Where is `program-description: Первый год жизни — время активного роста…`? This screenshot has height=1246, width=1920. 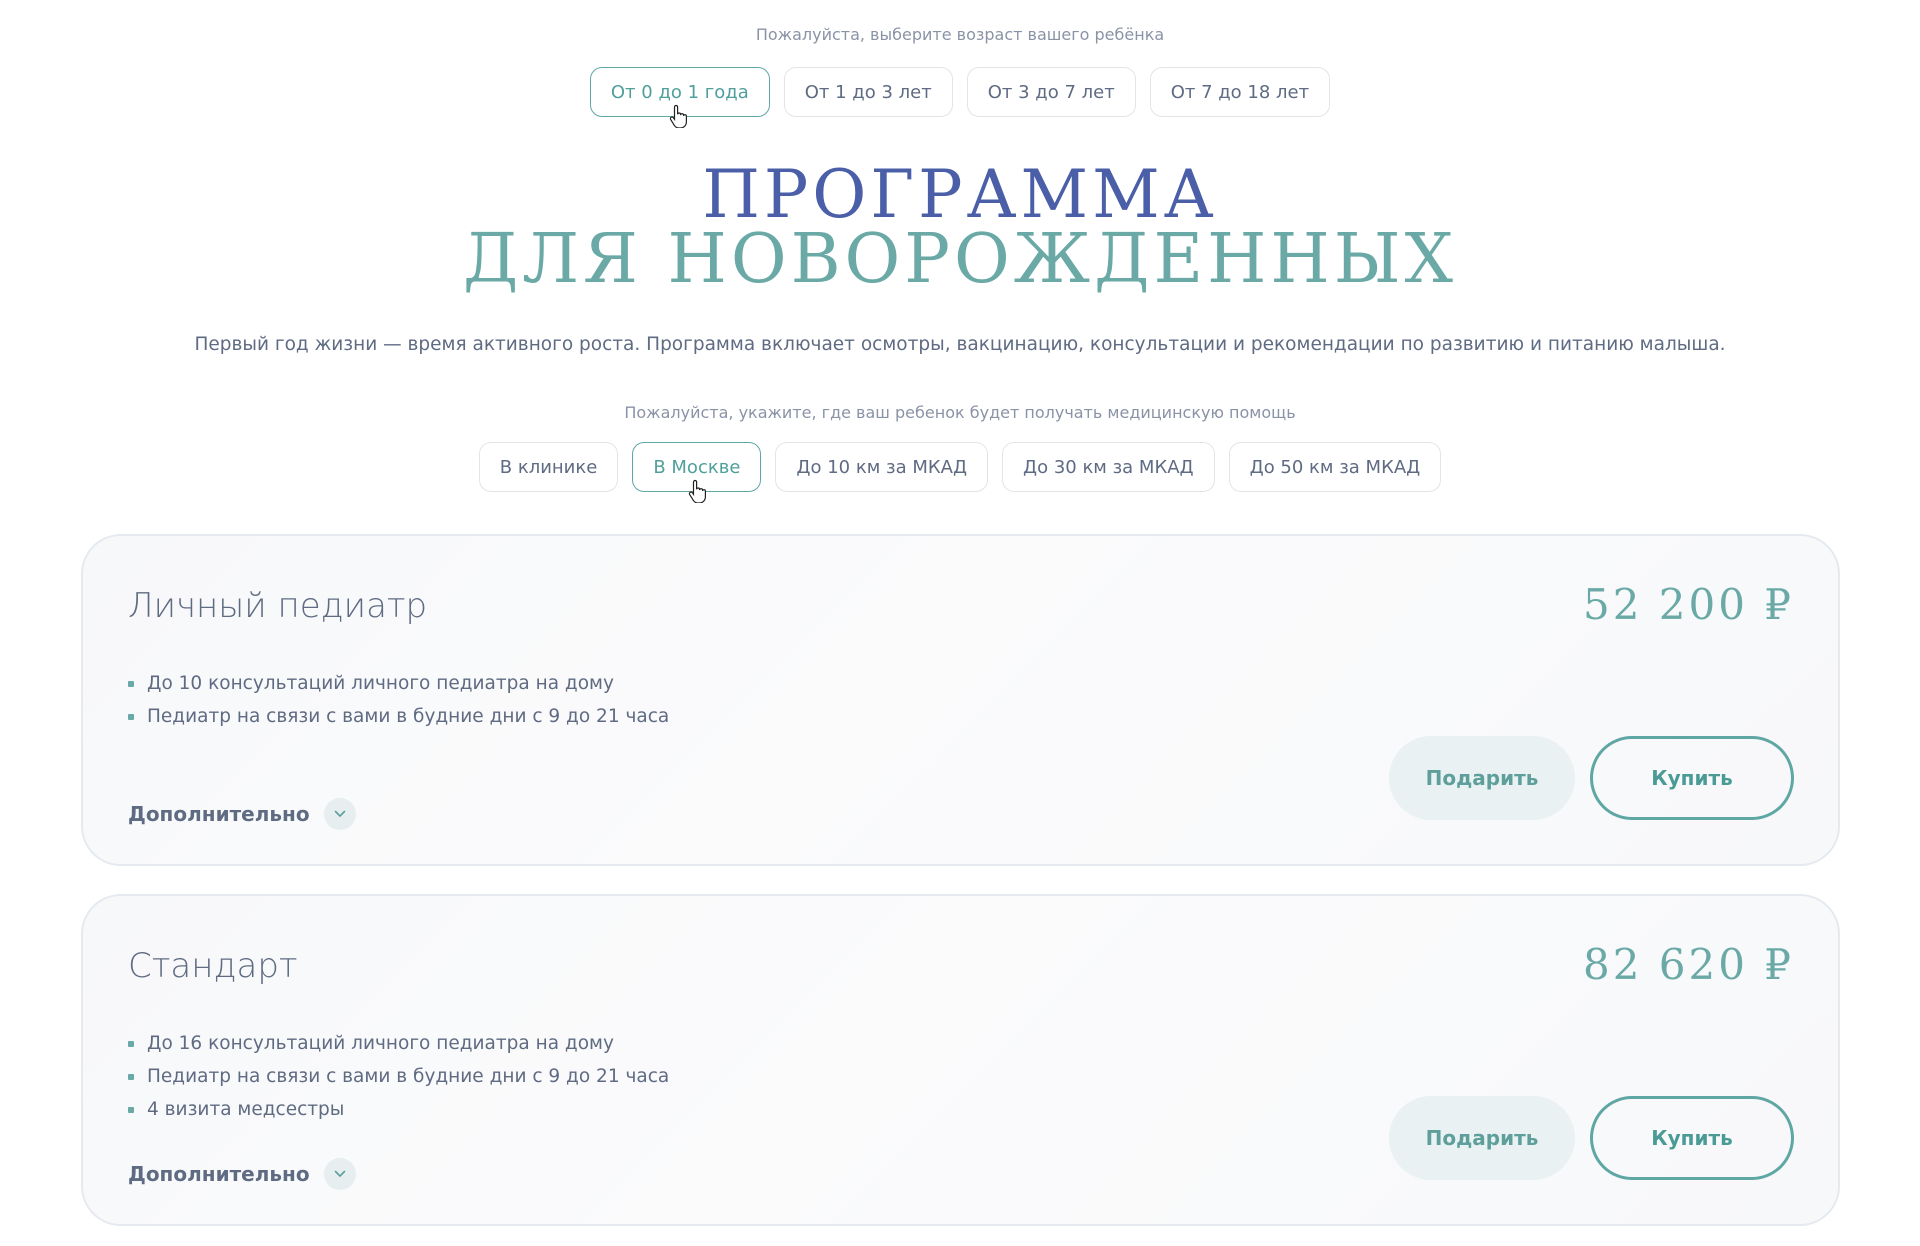
program-description: Первый год жизни — время активного роста… is located at coordinates (960, 344).